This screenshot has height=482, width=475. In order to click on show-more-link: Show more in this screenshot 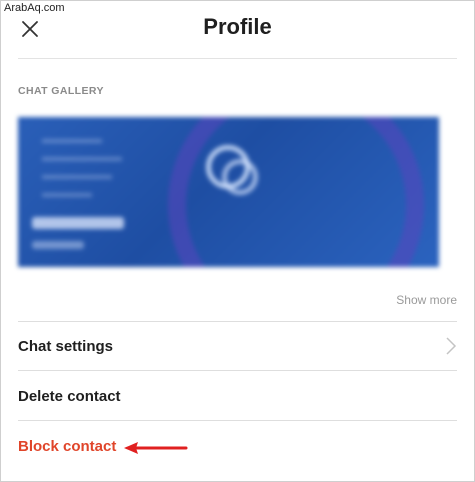, I will do `click(426, 300)`.